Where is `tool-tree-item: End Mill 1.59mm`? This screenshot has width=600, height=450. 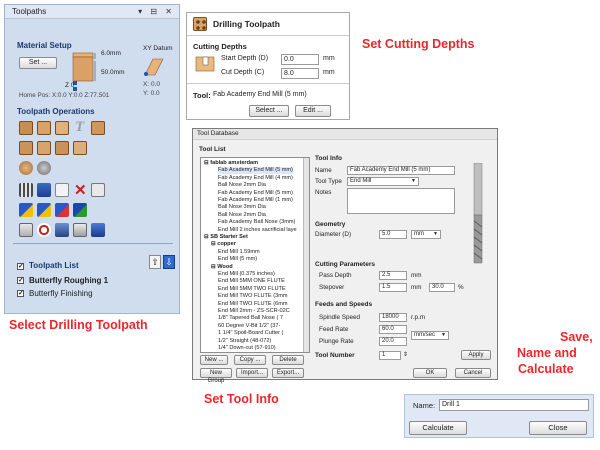 tool-tree-item: End Mill 1.59mm is located at coordinates (239, 252).